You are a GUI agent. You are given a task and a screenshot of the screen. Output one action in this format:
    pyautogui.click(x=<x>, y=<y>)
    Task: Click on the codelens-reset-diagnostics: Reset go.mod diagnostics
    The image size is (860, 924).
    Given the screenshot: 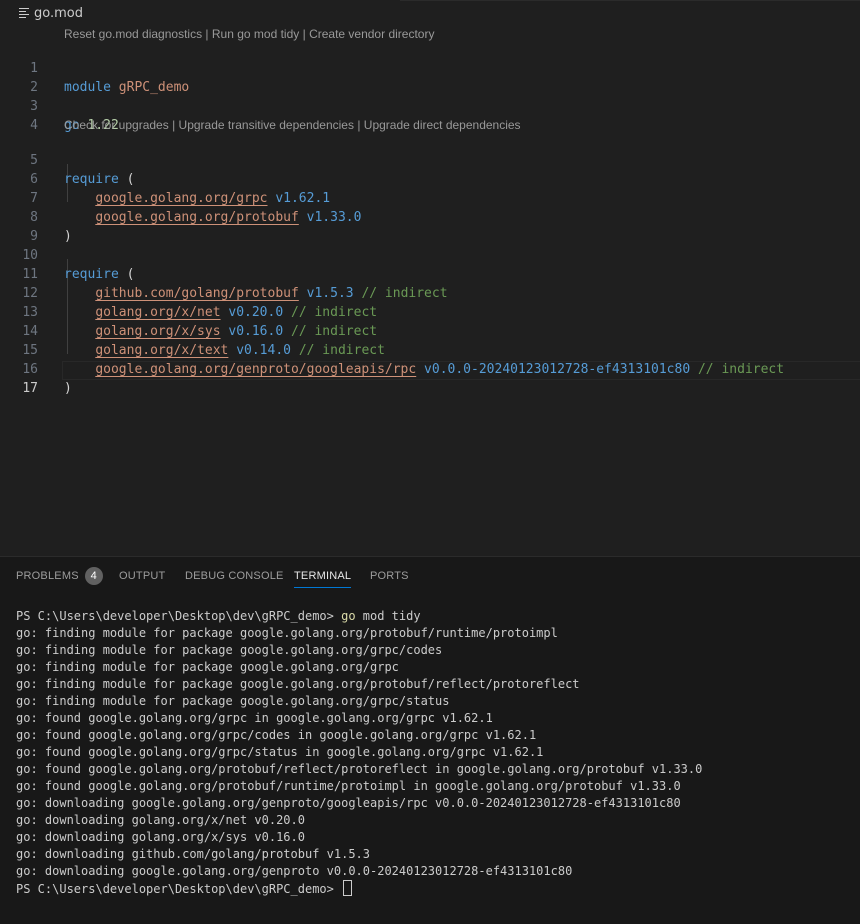 What is the action you would take?
    pyautogui.click(x=133, y=34)
    